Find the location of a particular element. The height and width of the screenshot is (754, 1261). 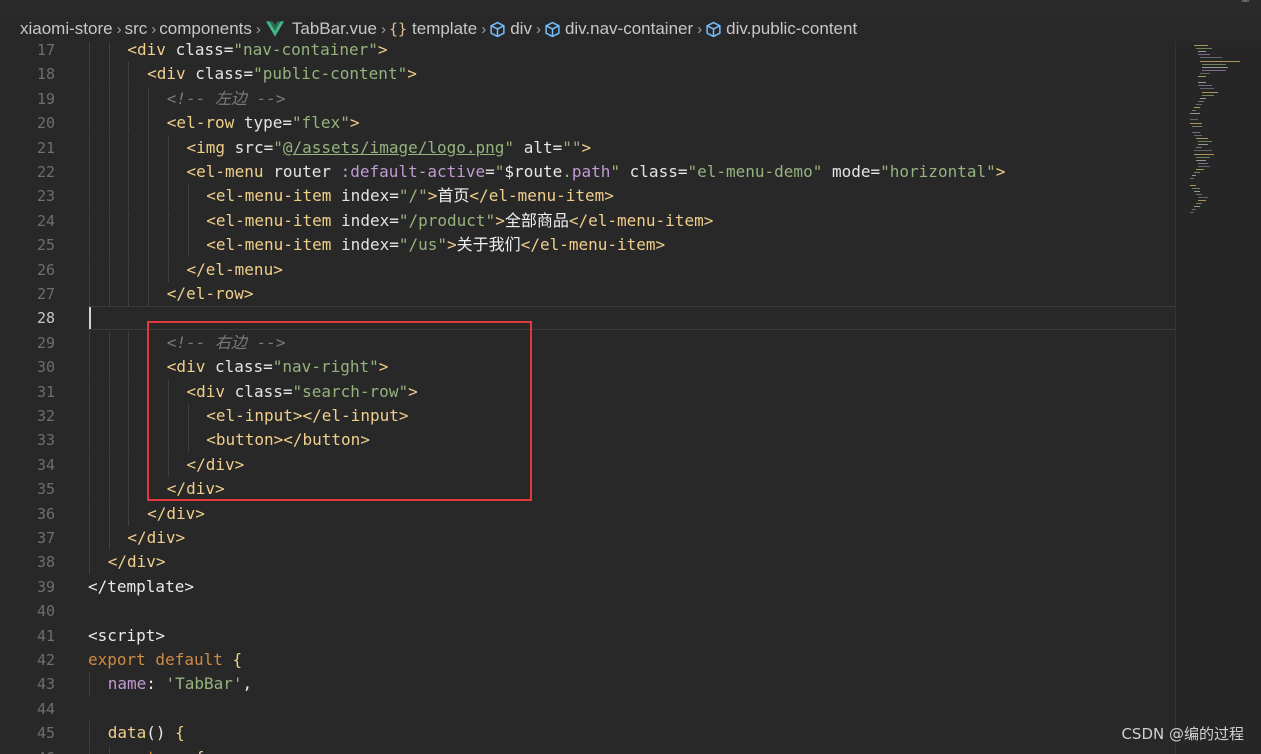

breadcrumb-item: src is located at coordinates (136, 29).